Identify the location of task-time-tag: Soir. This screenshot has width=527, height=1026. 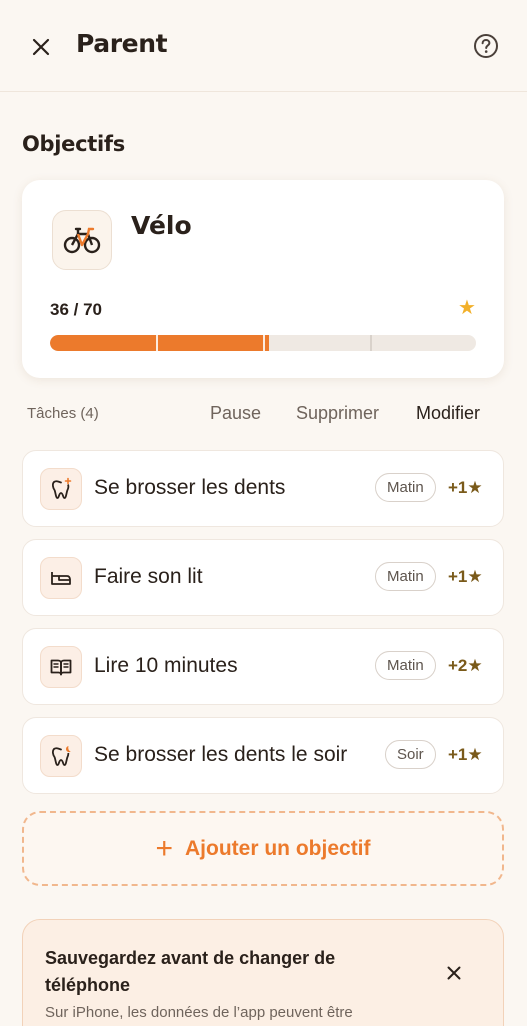
(410, 754).